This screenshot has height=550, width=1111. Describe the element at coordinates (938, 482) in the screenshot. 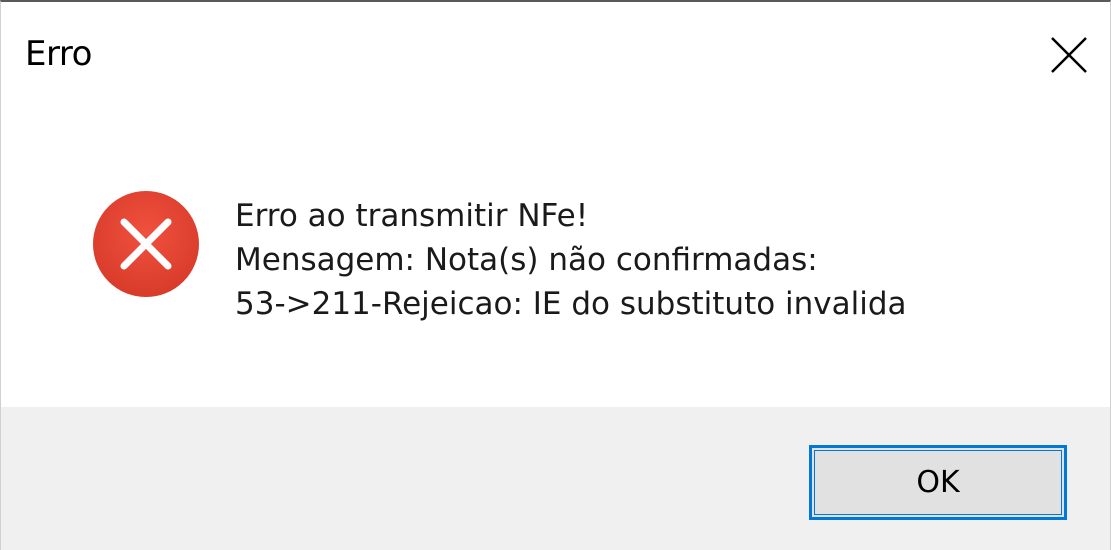

I see `ok-button: OK` at that location.